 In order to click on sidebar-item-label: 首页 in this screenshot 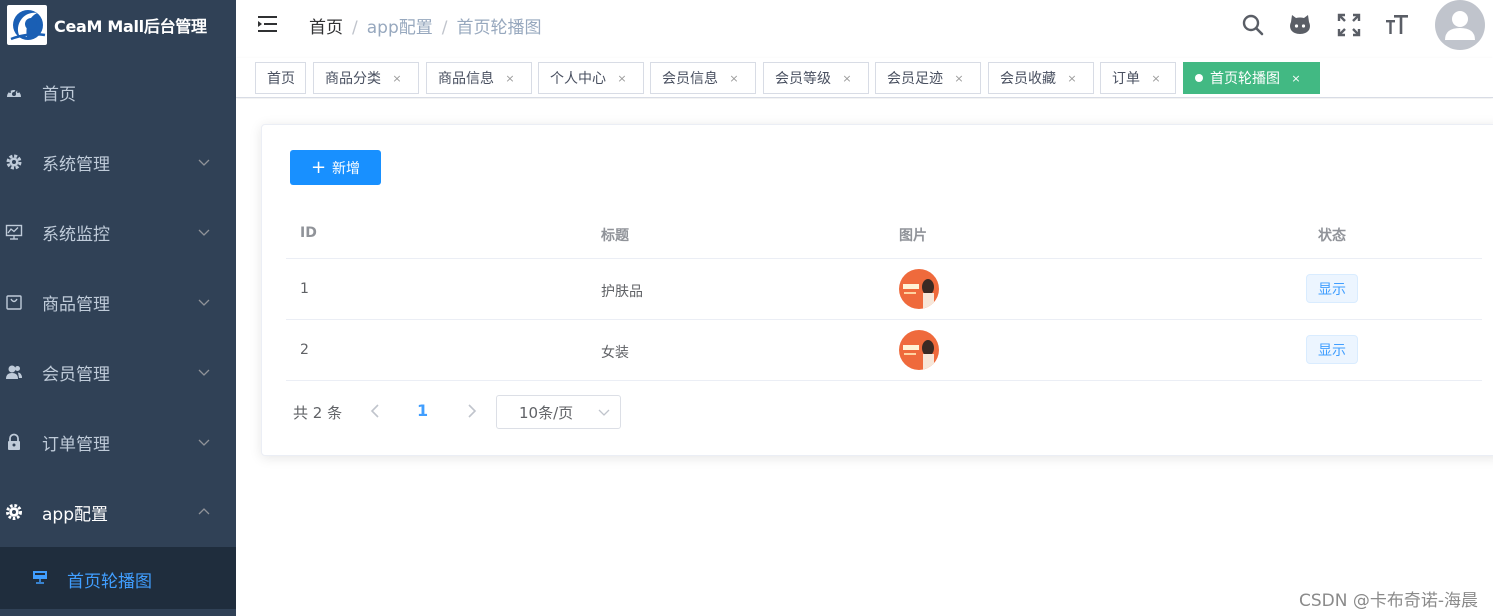, I will do `click(59, 94)`.